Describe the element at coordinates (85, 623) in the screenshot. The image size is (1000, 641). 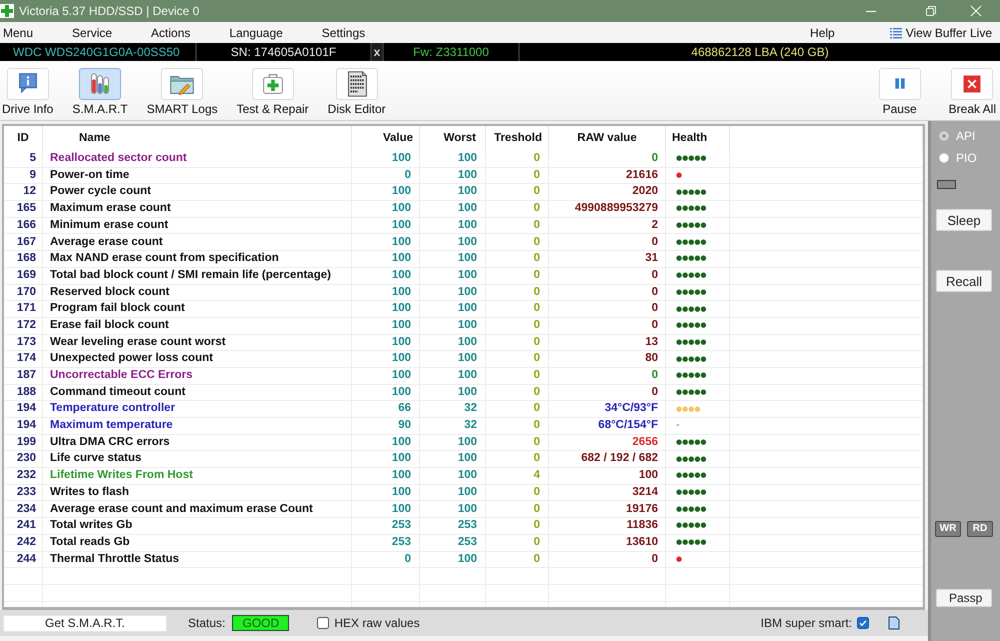
I see `get-smart-button: Get S.M.A.R.T.` at that location.